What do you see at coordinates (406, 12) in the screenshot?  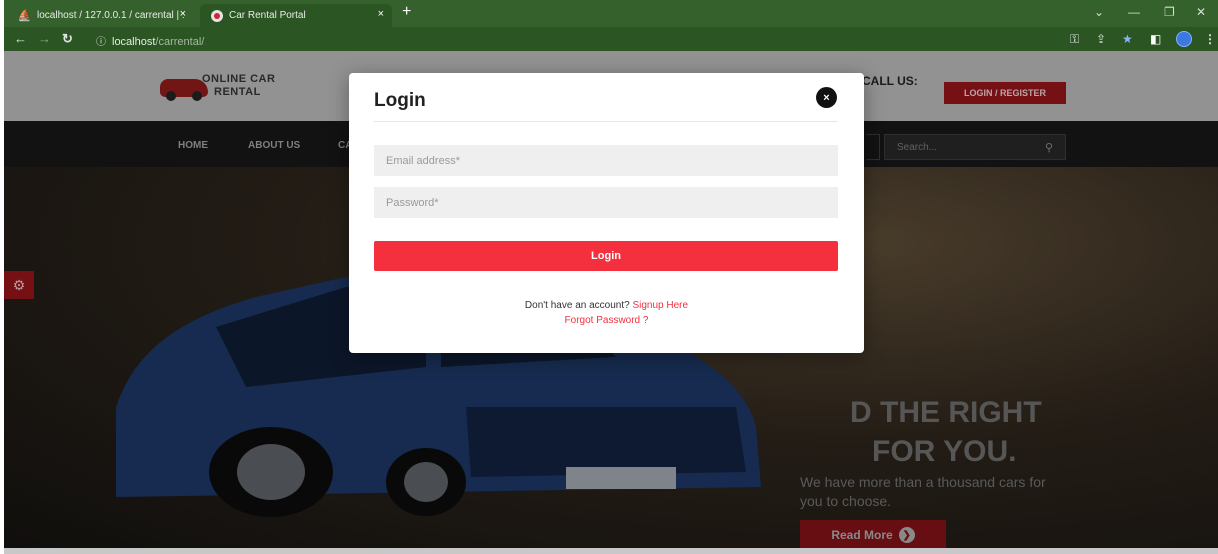 I see `new-tab-button: +` at bounding box center [406, 12].